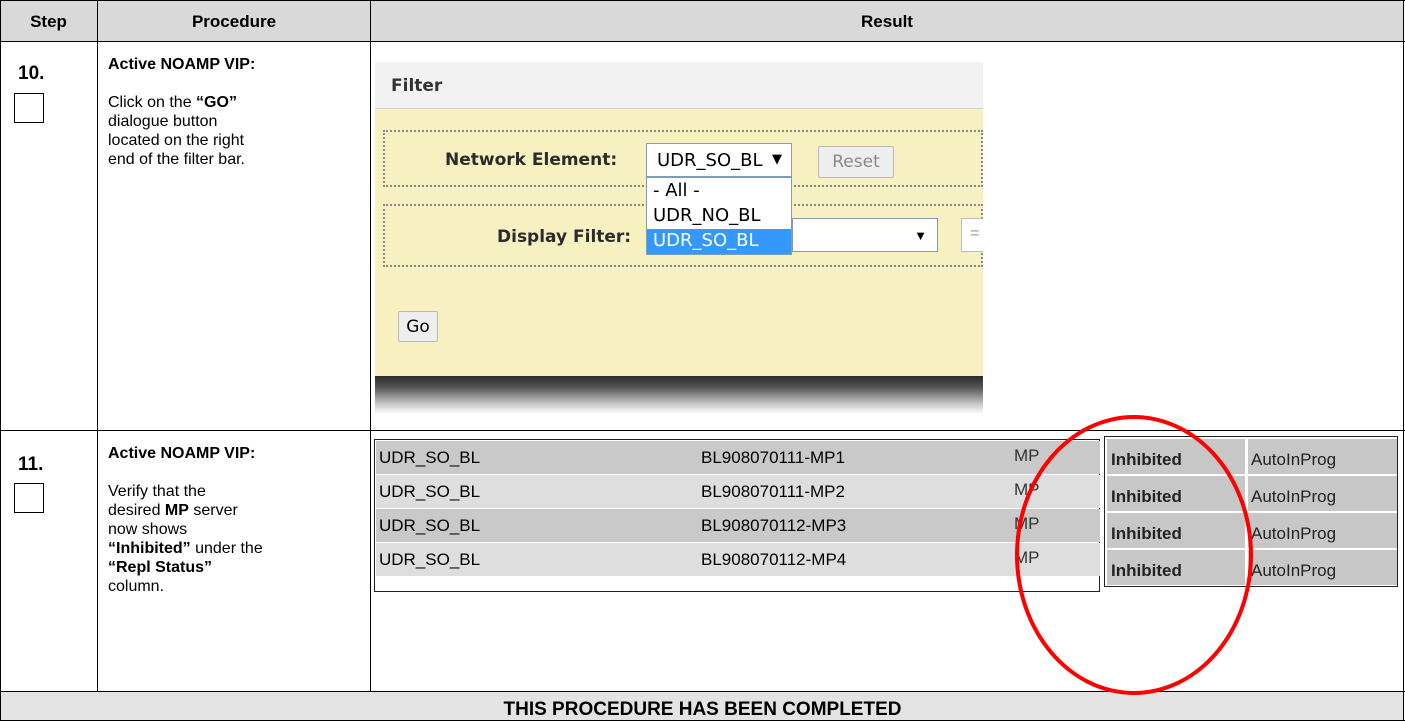 This screenshot has width=1405, height=721. I want to click on step-11-inhibited-term: “Inhibited”, so click(149, 548).